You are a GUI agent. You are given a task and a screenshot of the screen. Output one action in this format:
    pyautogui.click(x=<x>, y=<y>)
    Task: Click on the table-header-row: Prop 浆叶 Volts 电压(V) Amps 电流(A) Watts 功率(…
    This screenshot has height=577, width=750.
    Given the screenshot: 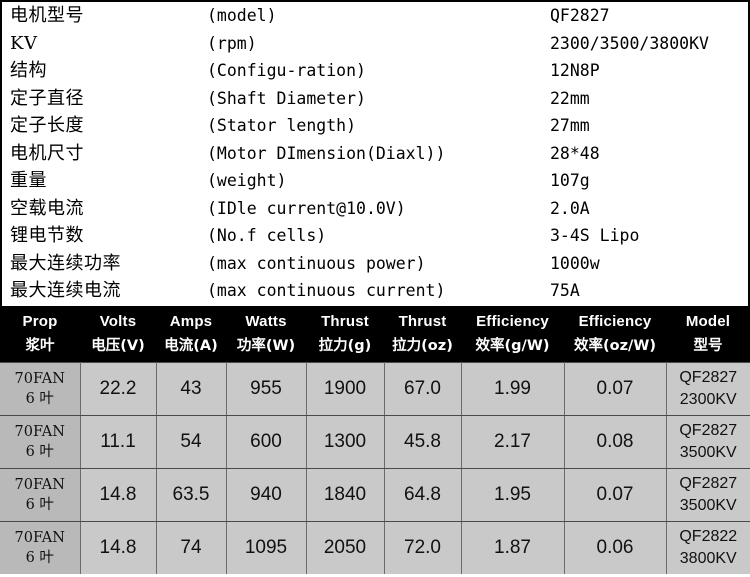 What is the action you would take?
    pyautogui.click(x=375, y=334)
    